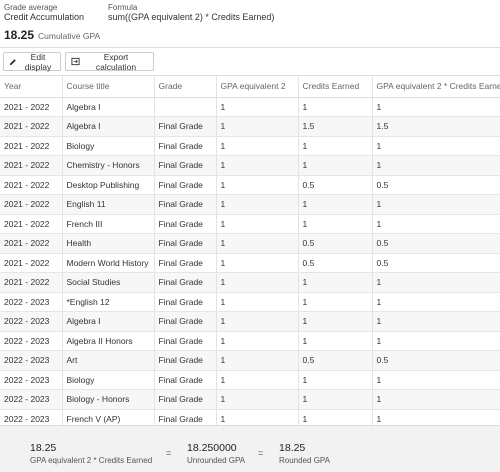 The width and height of the screenshot is (500, 472). Describe the element at coordinates (250, 47) in the screenshot. I see `header-divider` at that location.